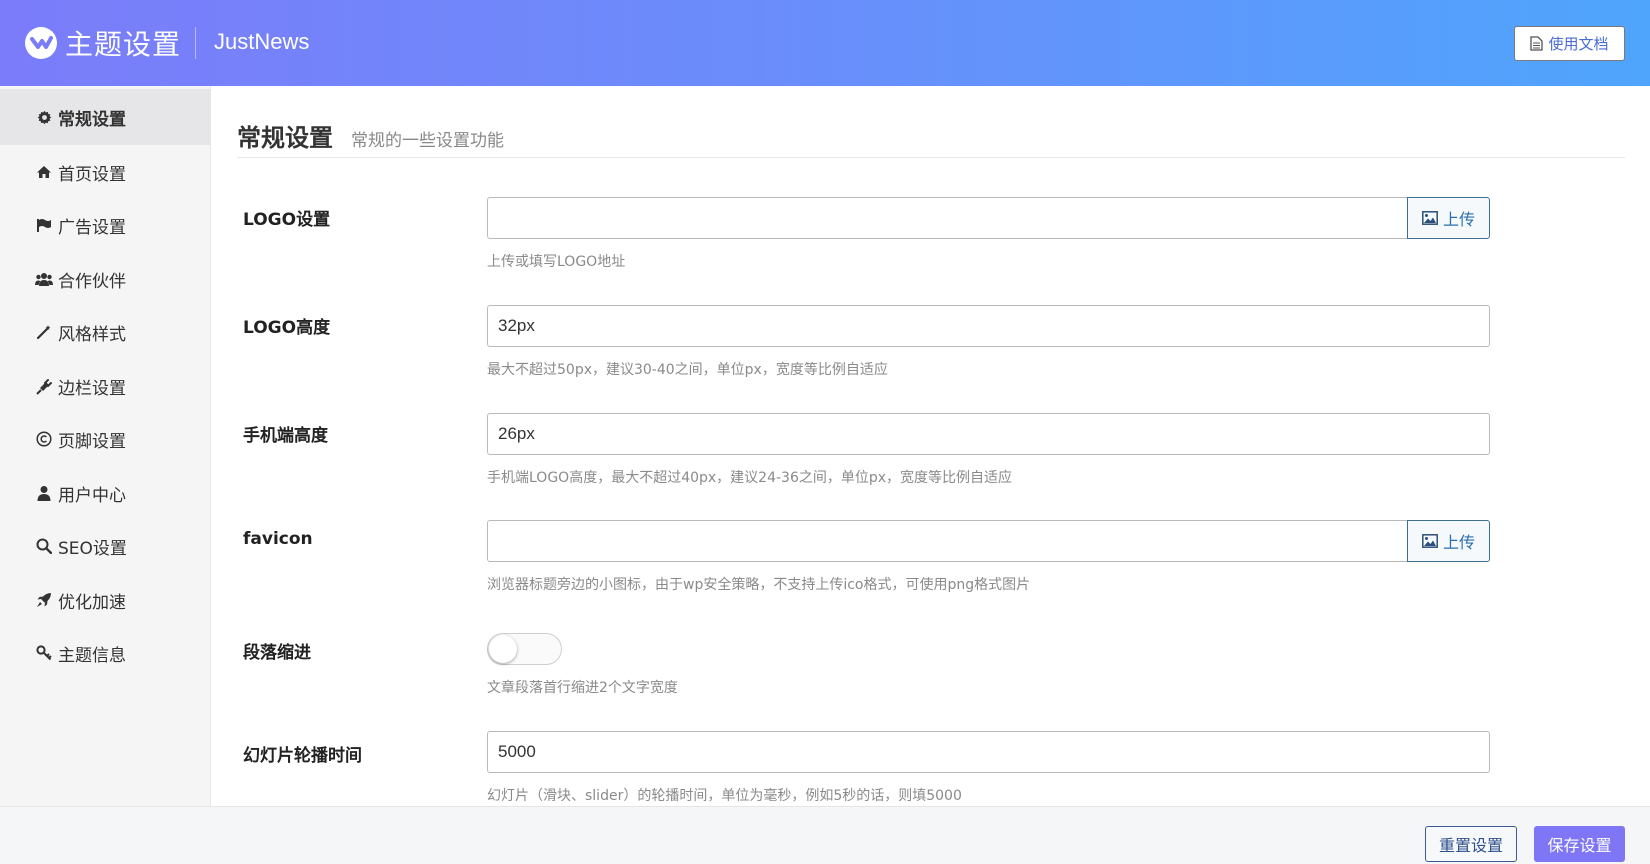  What do you see at coordinates (988, 326) in the screenshot?
I see `logo-height-input` at bounding box center [988, 326].